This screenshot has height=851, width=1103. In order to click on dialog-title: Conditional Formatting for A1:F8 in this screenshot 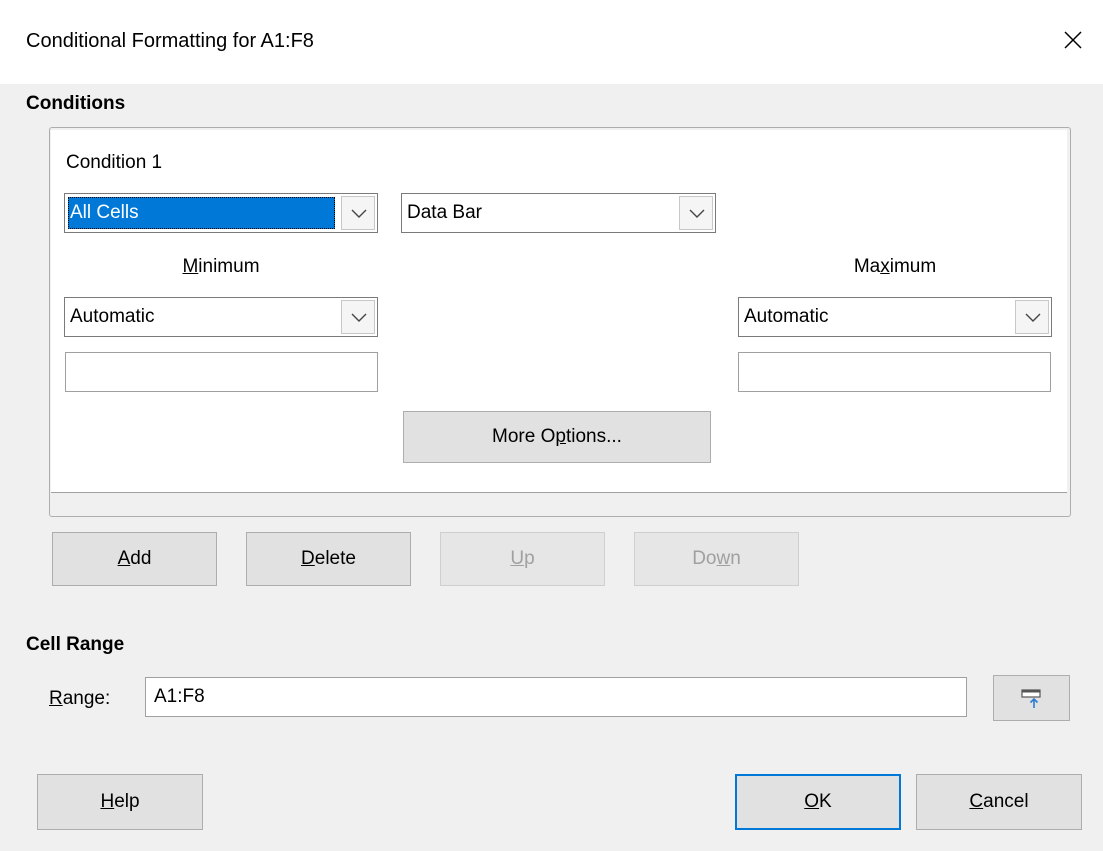, I will do `click(170, 41)`.